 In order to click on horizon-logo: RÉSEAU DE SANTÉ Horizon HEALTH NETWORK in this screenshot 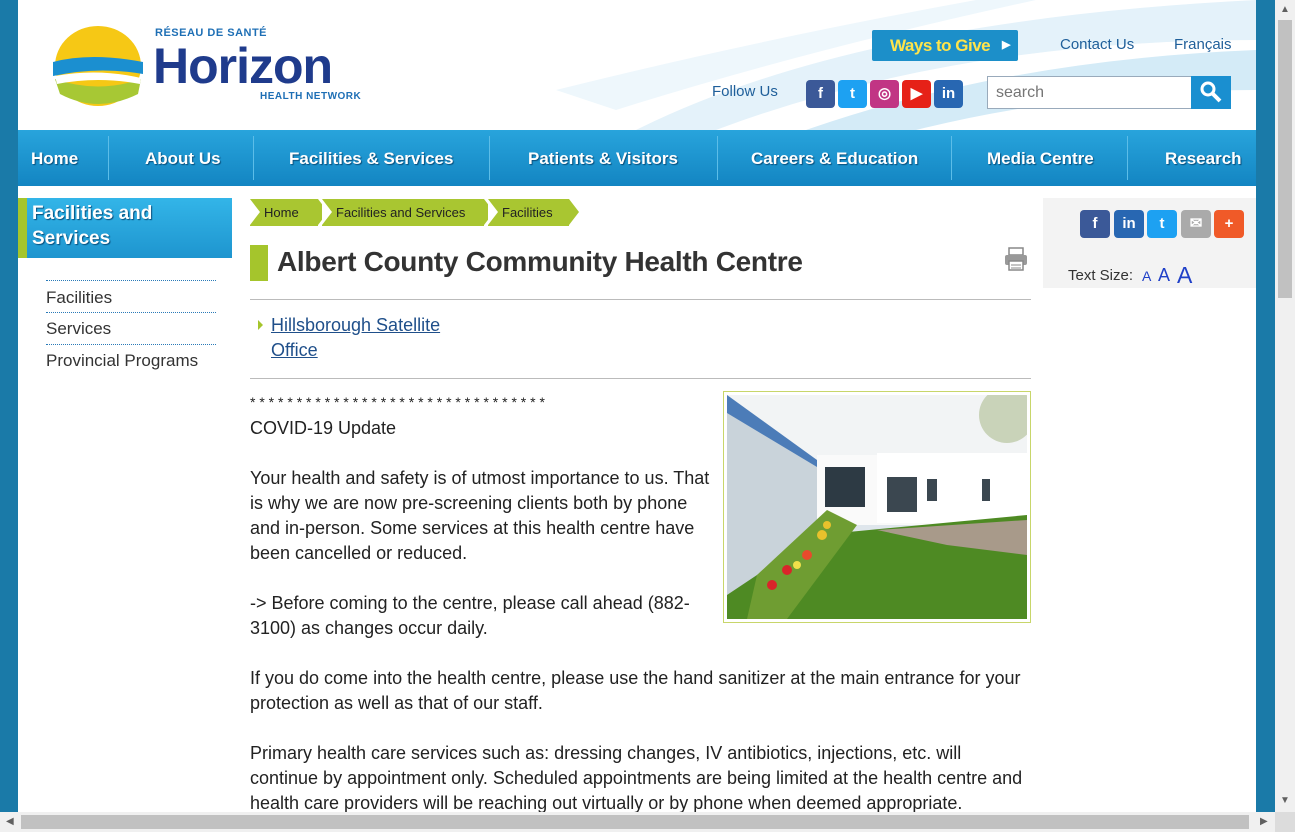, I will do `click(220, 66)`.